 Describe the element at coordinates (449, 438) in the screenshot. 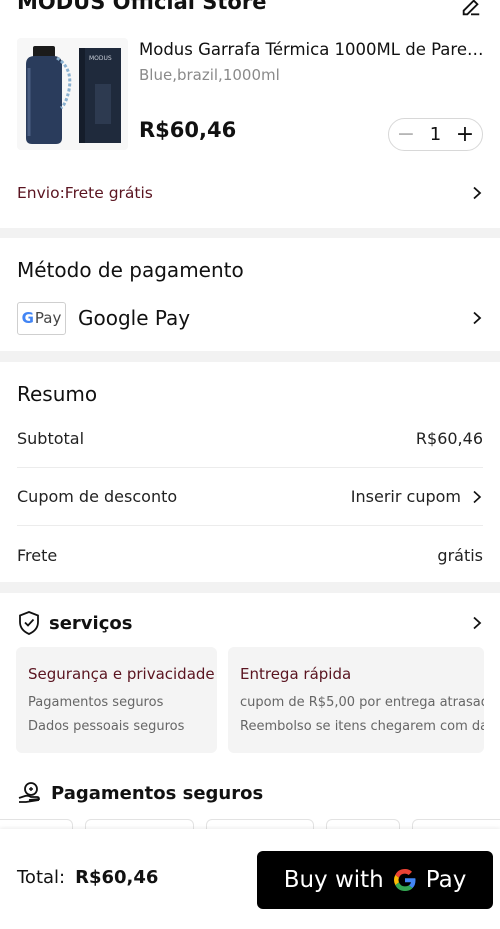

I see `summary-value: R$60,46` at that location.